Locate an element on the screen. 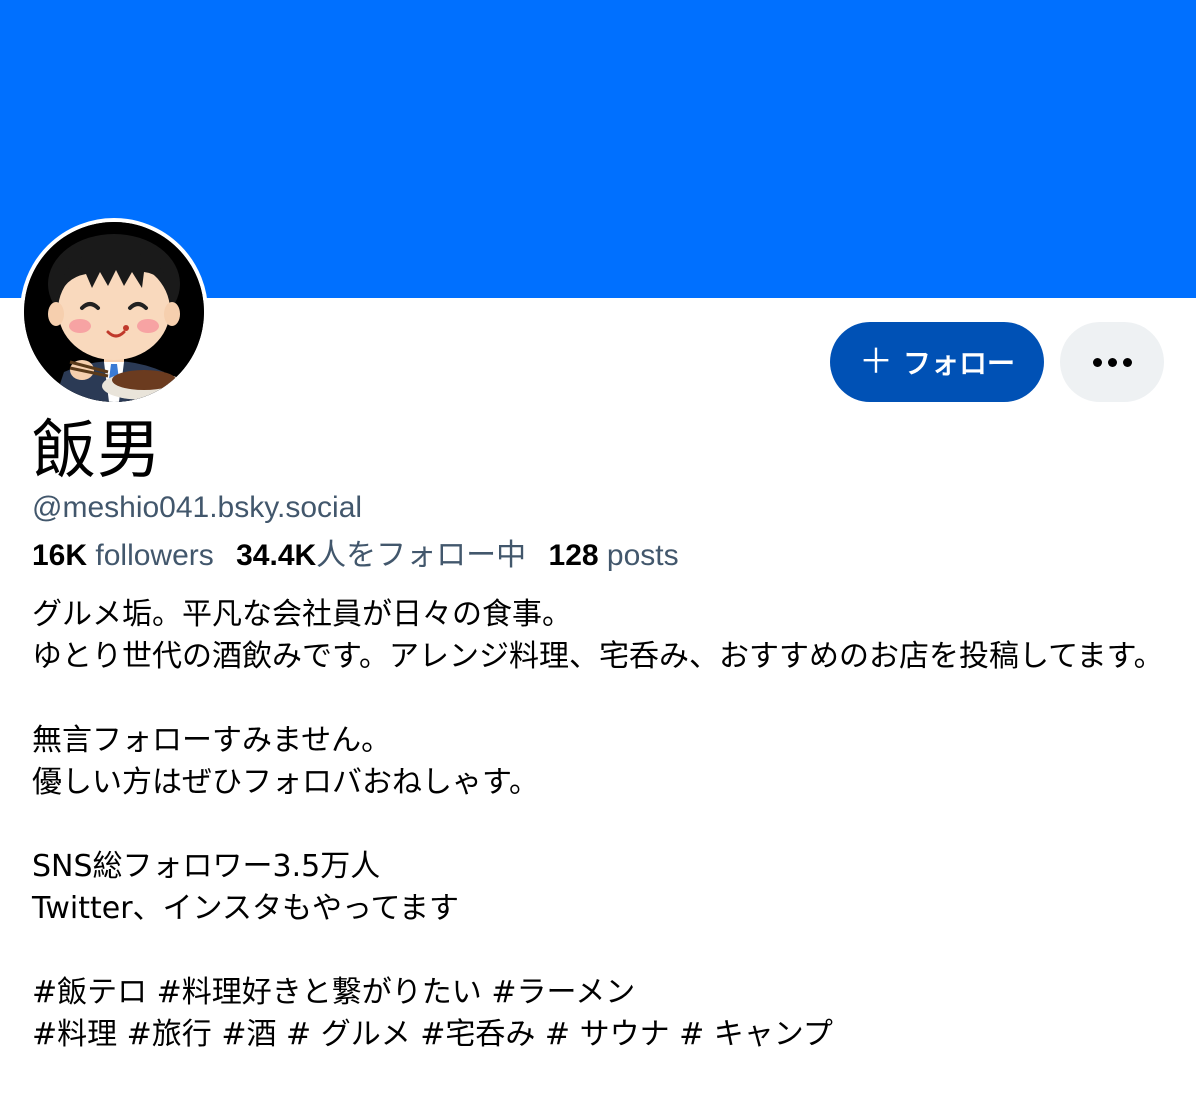 The width and height of the screenshot is (1196, 1118). plus-icon: ＋ is located at coordinates (875, 362).